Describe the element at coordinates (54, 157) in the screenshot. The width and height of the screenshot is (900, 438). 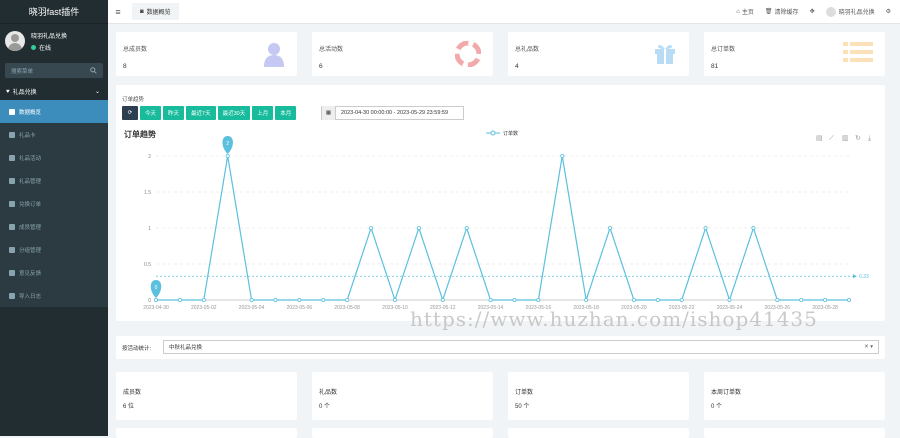
I see `sidebar-item-gift-activity: 礼品活动` at that location.